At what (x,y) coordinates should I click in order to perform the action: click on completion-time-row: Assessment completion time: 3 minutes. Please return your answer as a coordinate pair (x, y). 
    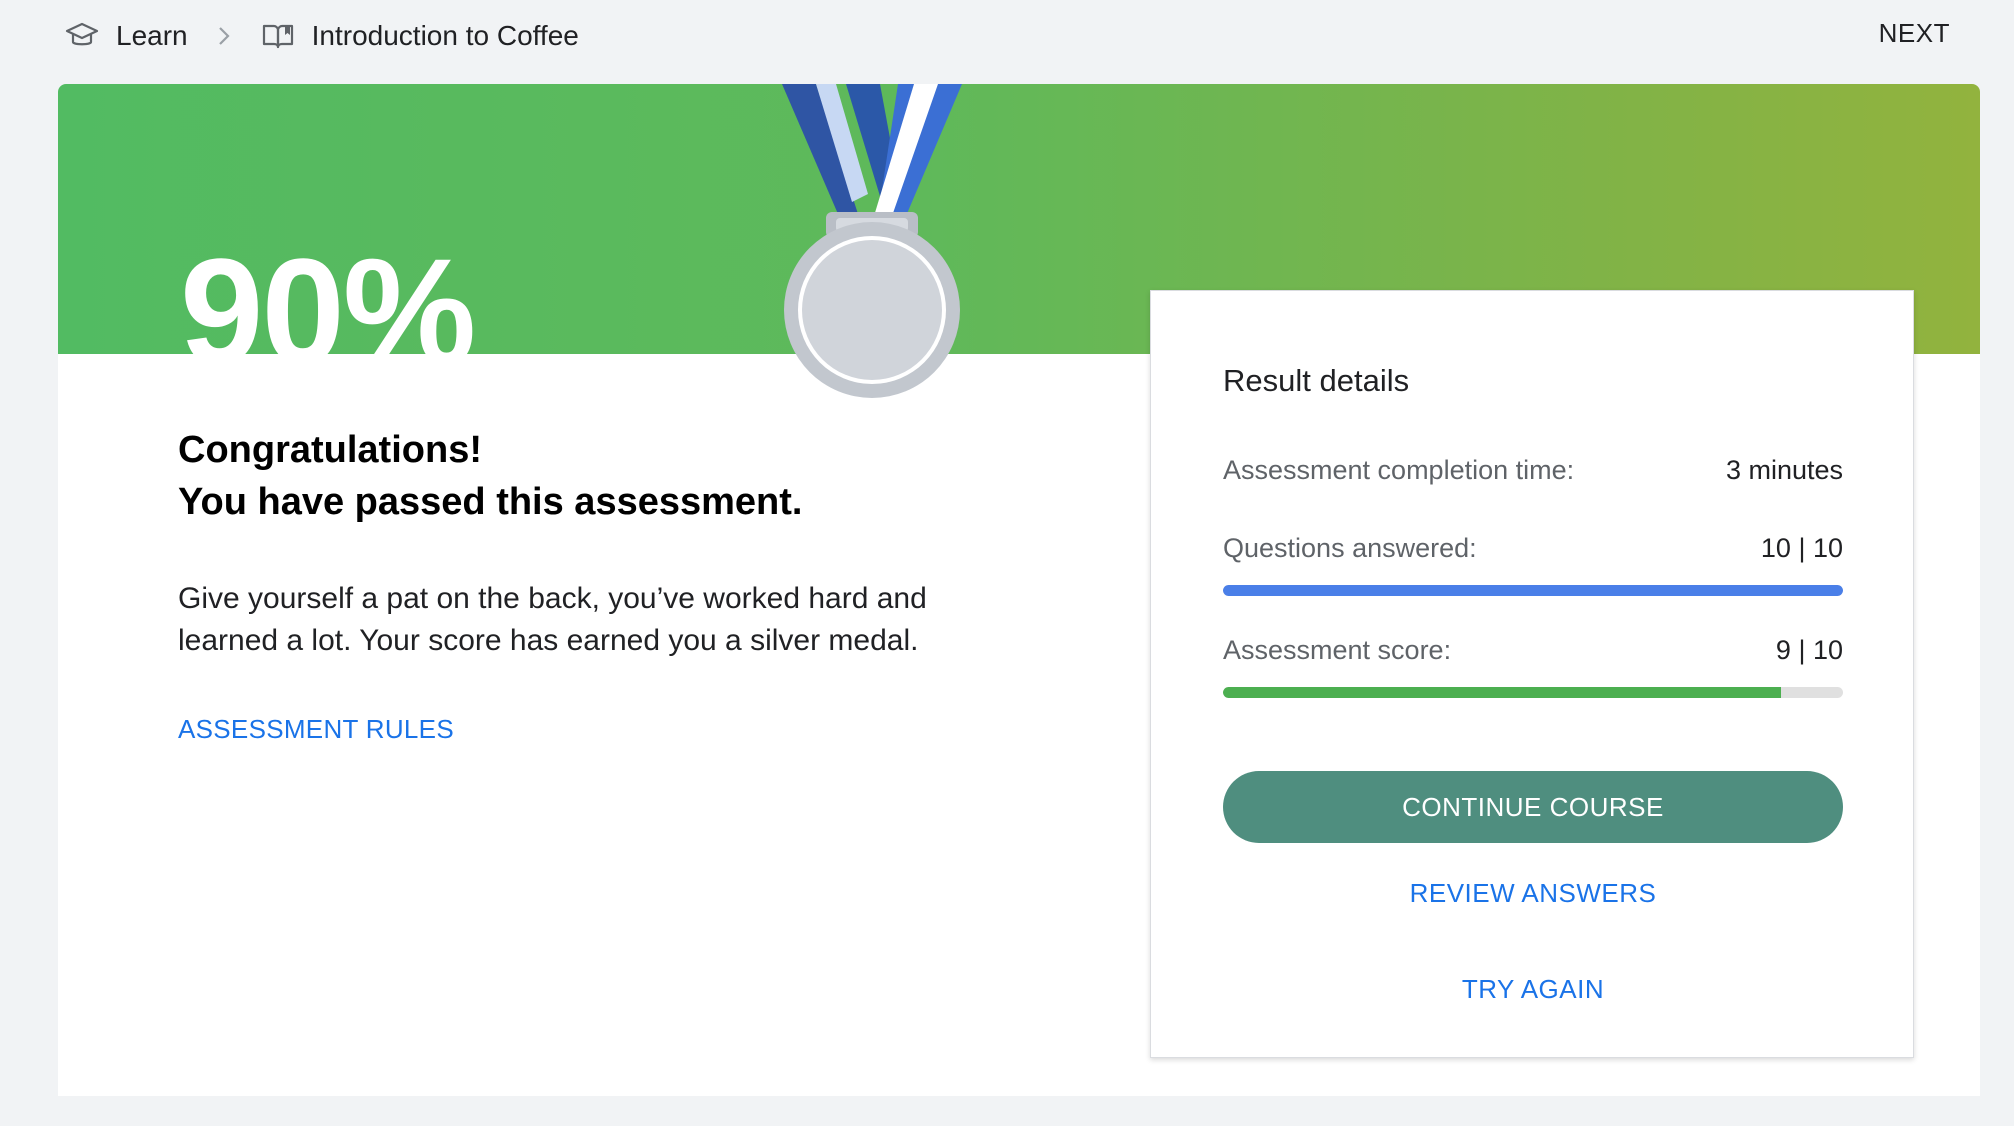
    Looking at the image, I should click on (1533, 470).